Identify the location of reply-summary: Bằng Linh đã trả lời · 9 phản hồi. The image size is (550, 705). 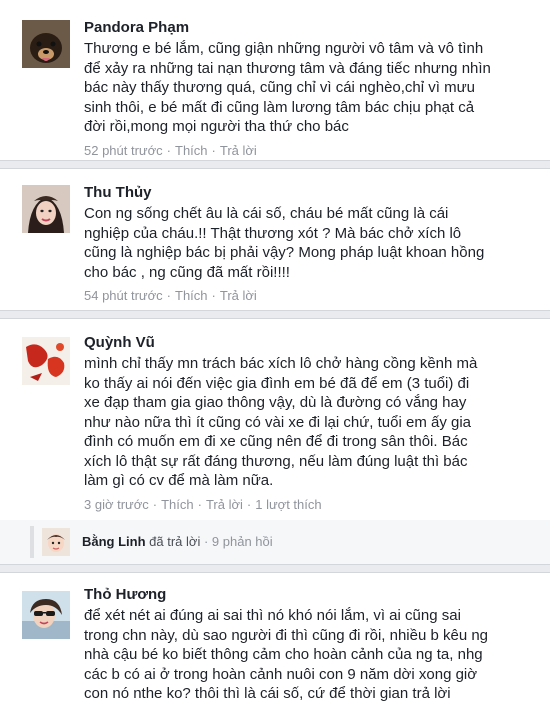
(275, 542).